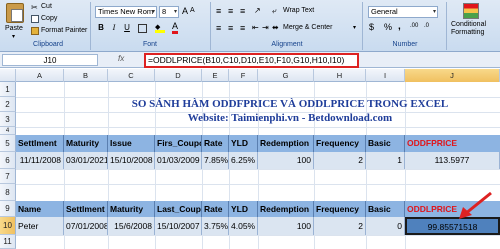 This screenshot has width=500, height=249. I want to click on column-header-e: E, so click(215, 75).